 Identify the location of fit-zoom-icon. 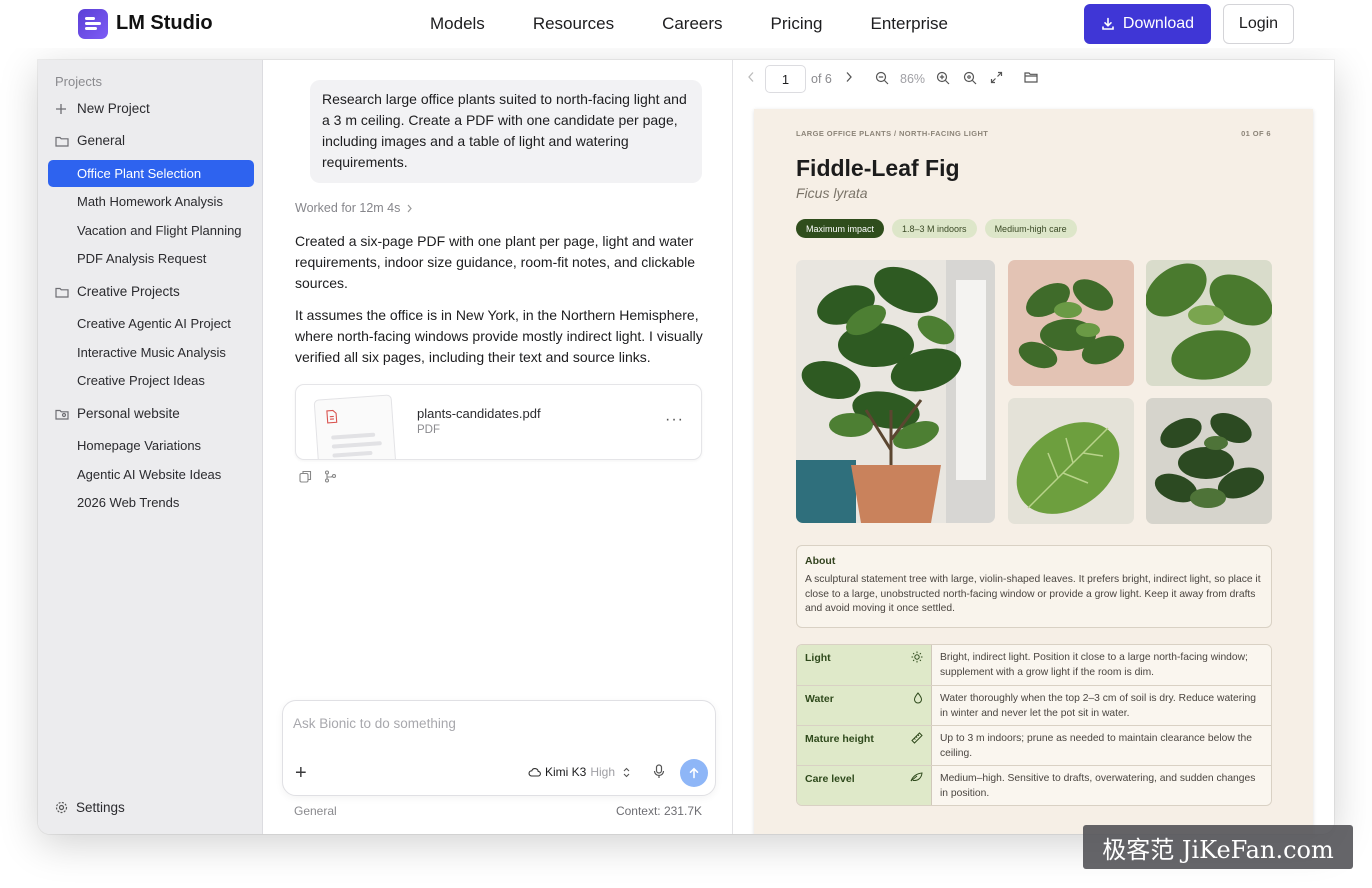
(970, 78).